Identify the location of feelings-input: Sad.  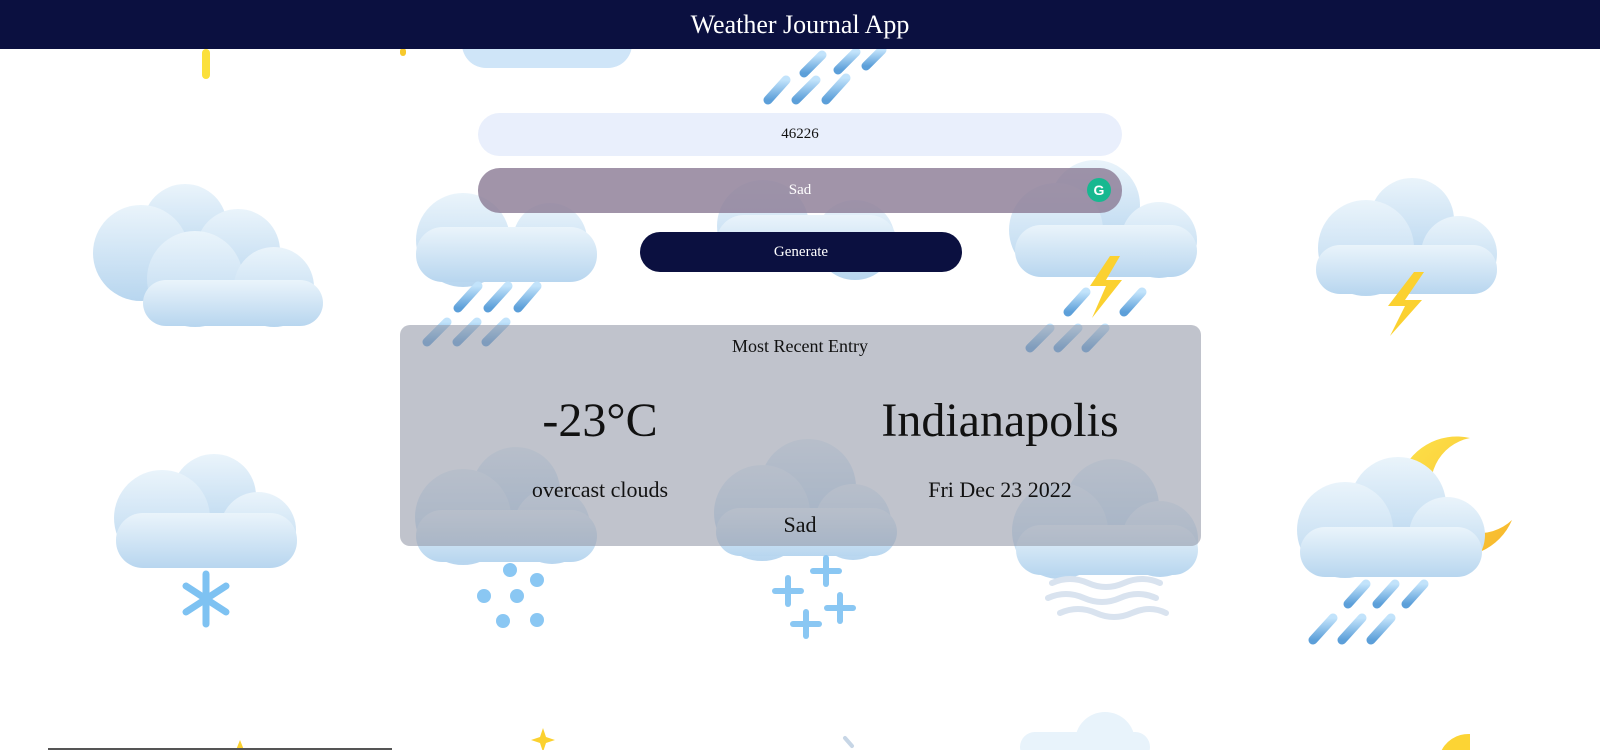
(800, 190).